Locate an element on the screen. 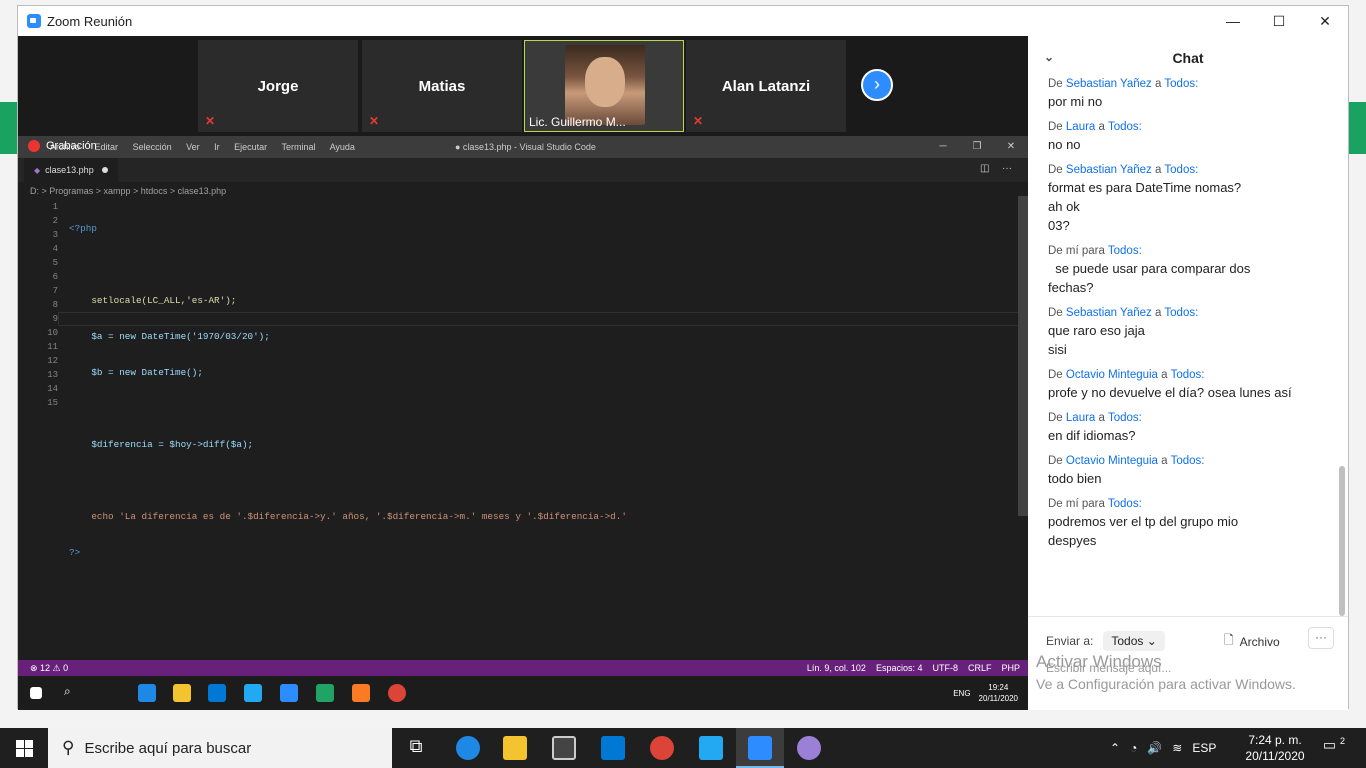 Image resolution: width=1366 pixels, height=768 pixels. start-button is located at coordinates (24, 748).